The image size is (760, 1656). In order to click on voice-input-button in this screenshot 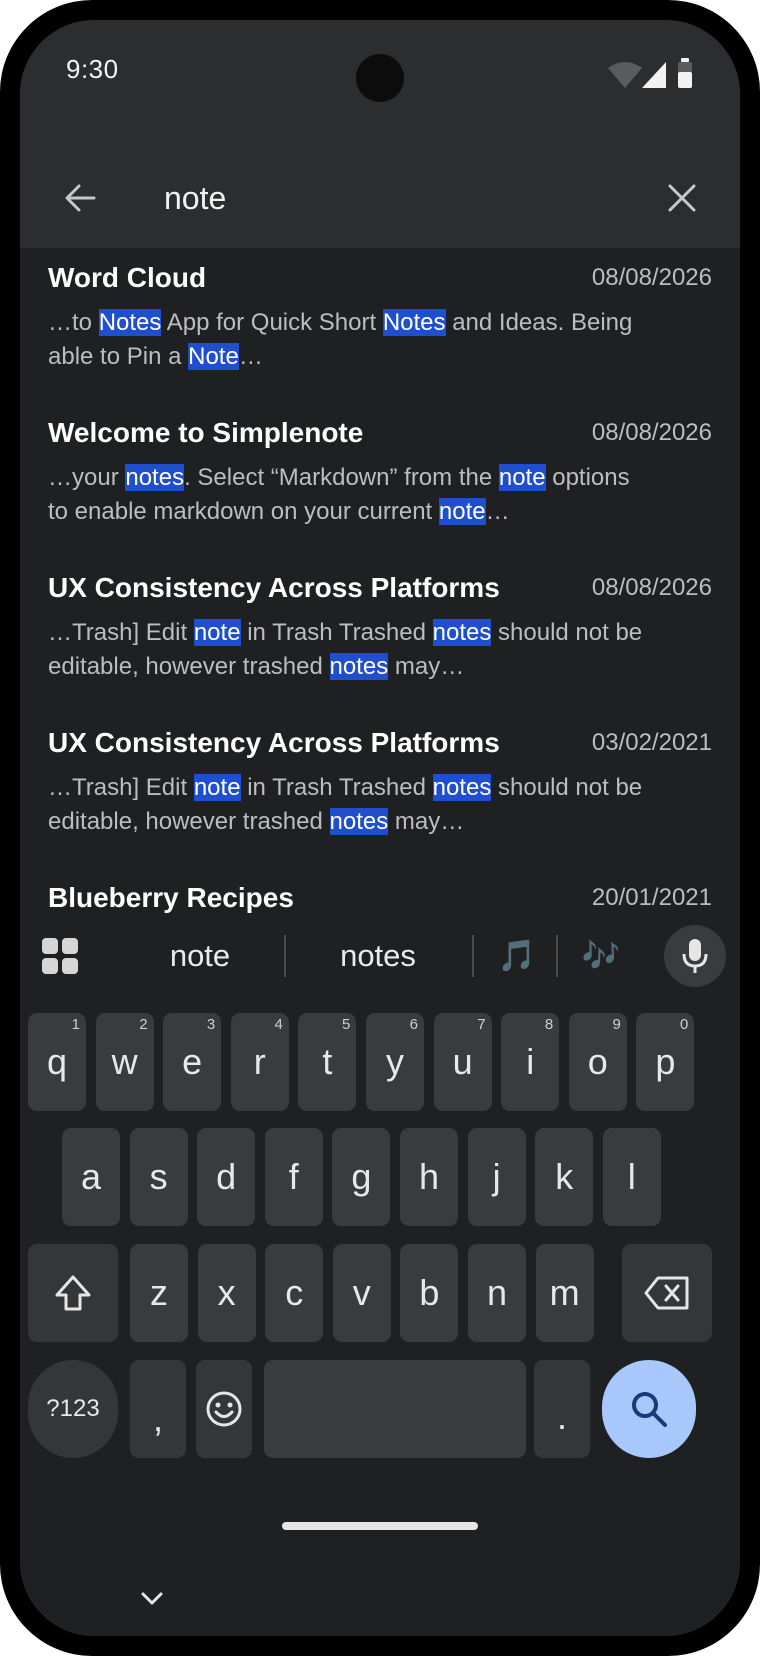, I will do `click(695, 956)`.